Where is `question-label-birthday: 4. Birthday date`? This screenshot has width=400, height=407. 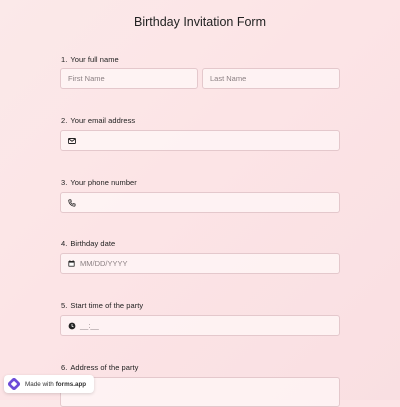
question-label-birthday: 4. Birthday date is located at coordinates (88, 243).